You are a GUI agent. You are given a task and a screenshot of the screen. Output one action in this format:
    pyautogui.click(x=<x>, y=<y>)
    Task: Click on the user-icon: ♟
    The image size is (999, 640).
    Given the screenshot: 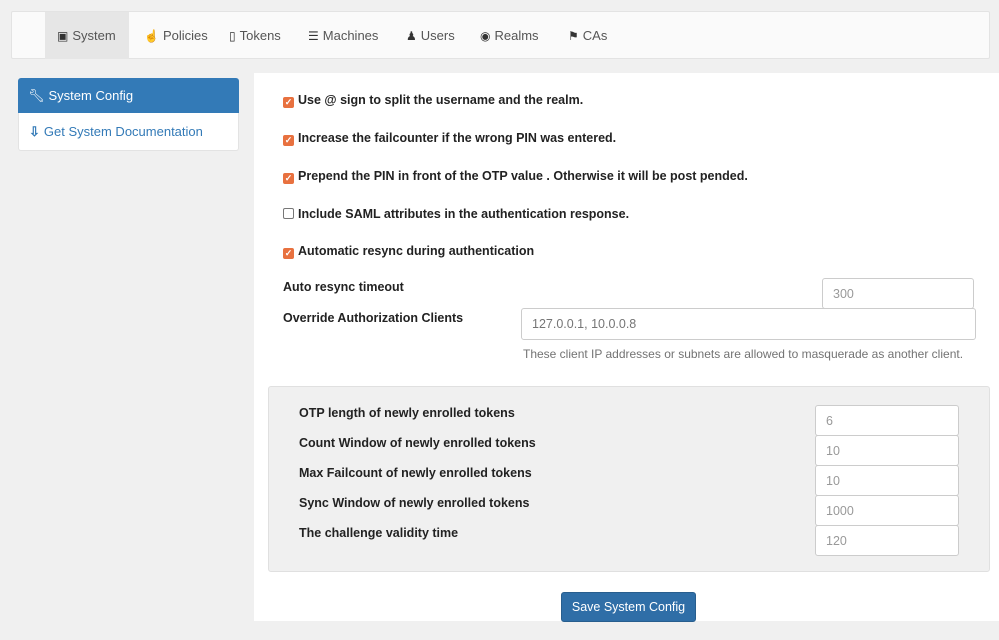 What is the action you would take?
    pyautogui.click(x=411, y=36)
    